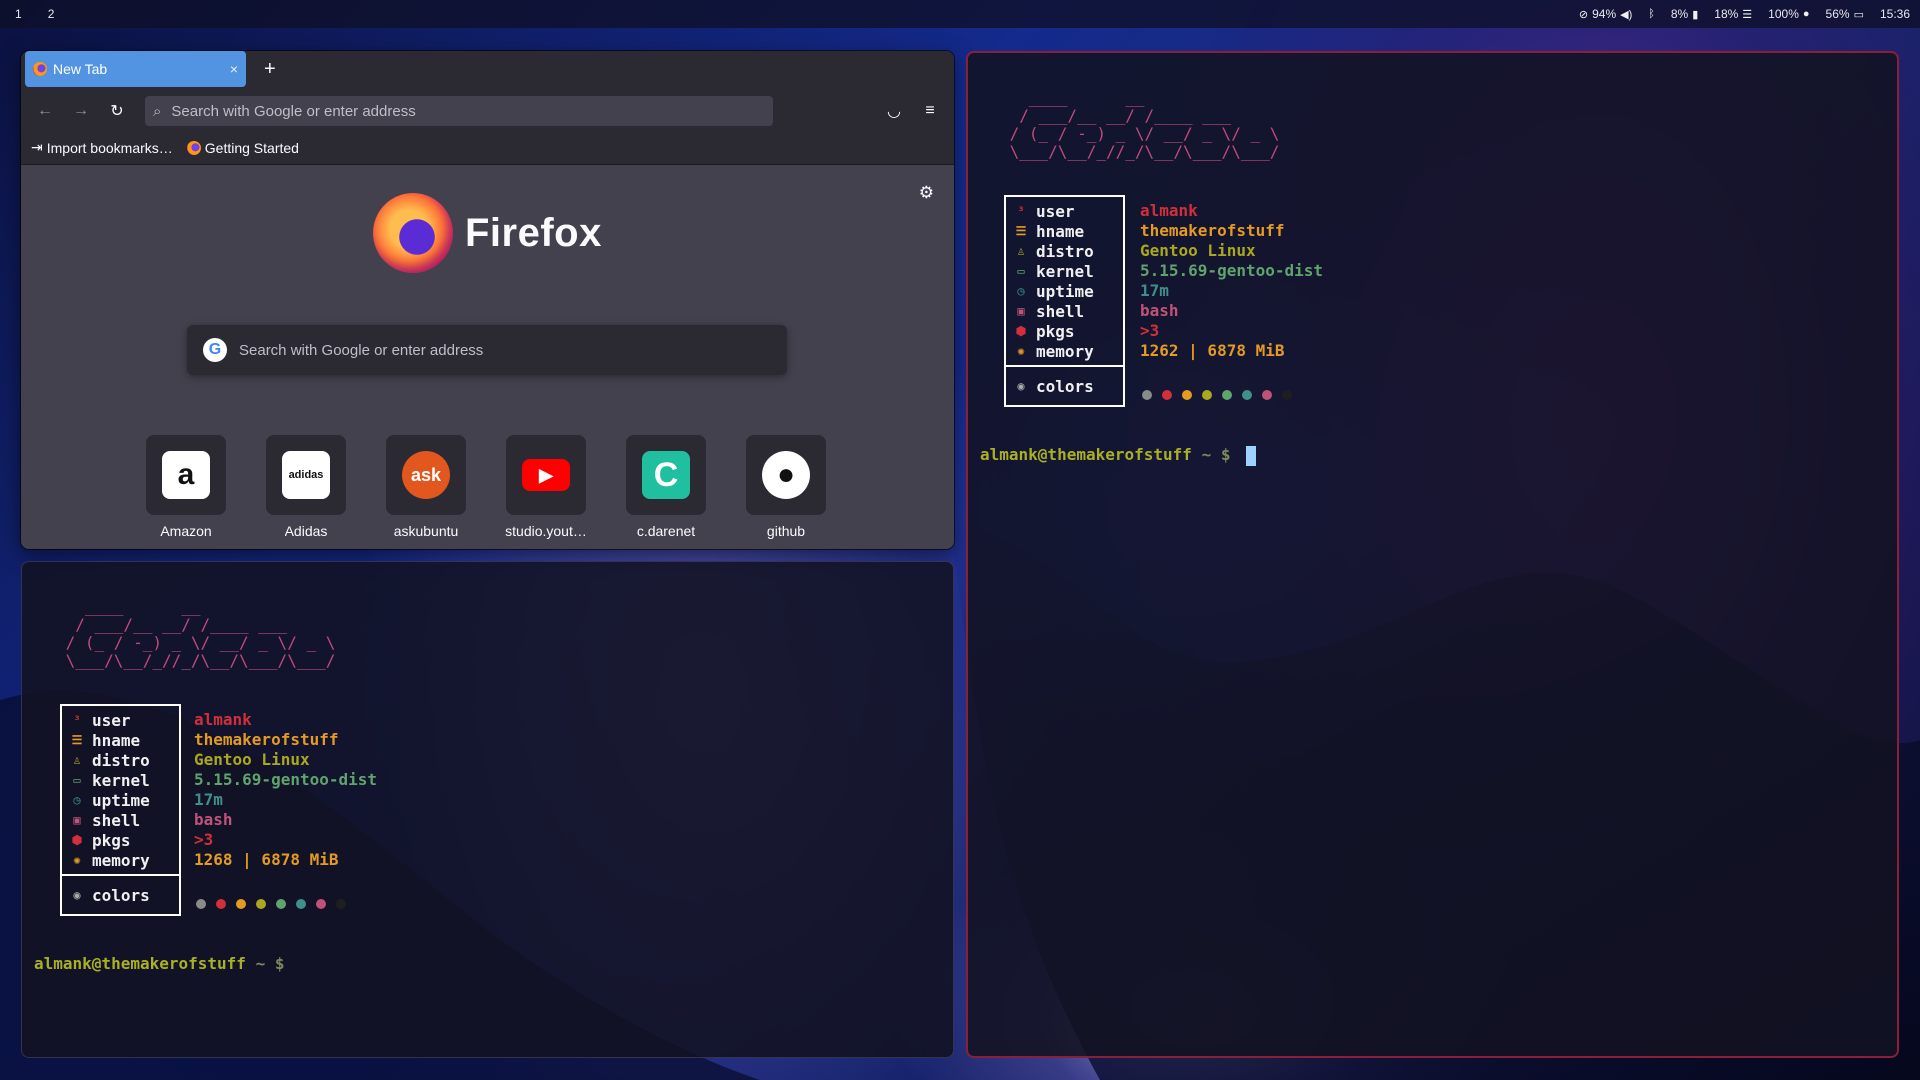  Describe the element at coordinates (270, 69) in the screenshot. I see `new-tab-button: +` at that location.